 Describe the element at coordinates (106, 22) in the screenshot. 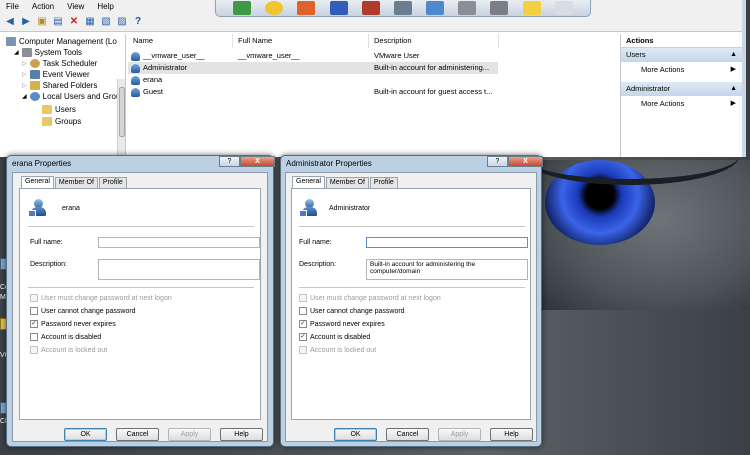

I see `refresh-icon: ▧` at that location.